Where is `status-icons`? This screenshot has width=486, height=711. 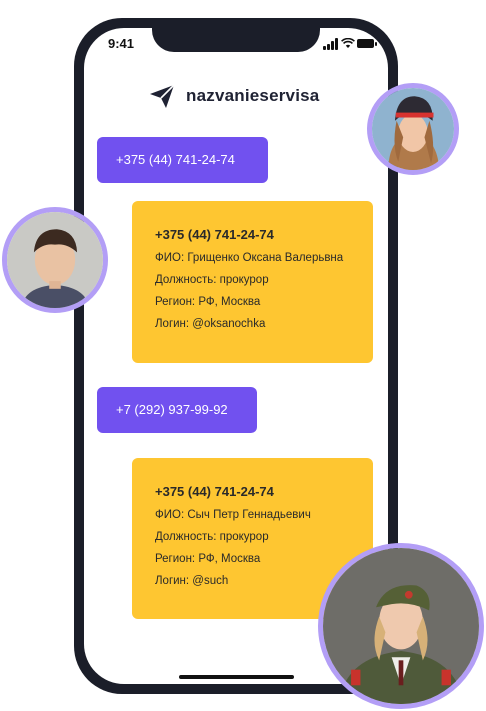
status-icons is located at coordinates (350, 44).